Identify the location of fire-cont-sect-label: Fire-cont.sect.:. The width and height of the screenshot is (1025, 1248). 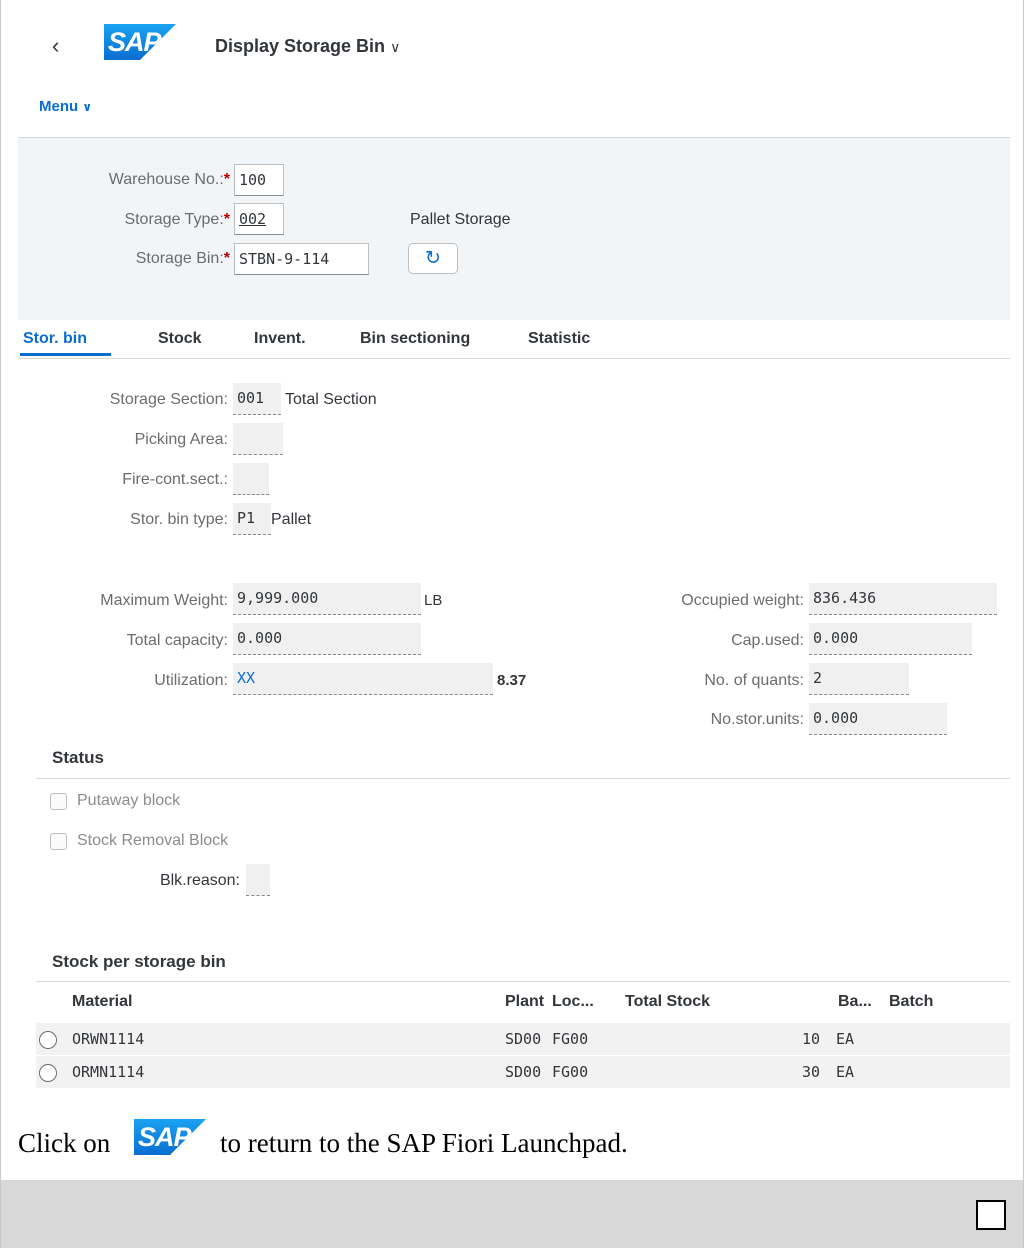
(175, 479).